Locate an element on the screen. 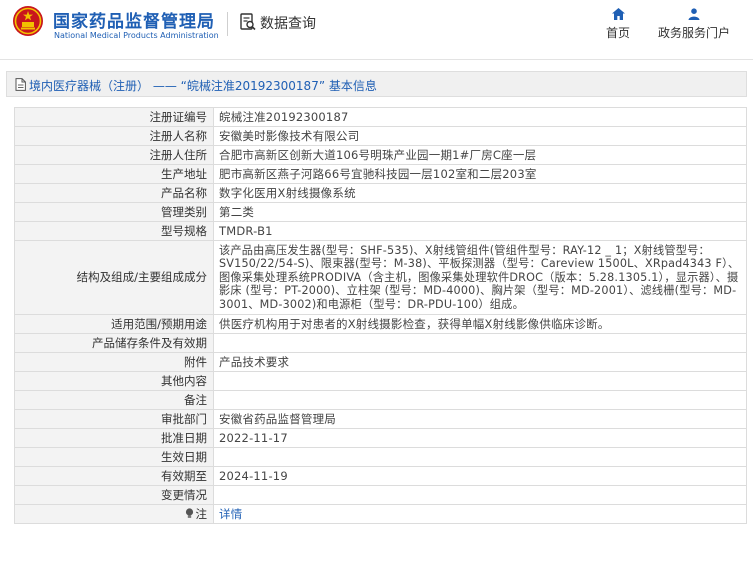  field-label: 型号规格 is located at coordinates (114, 231).